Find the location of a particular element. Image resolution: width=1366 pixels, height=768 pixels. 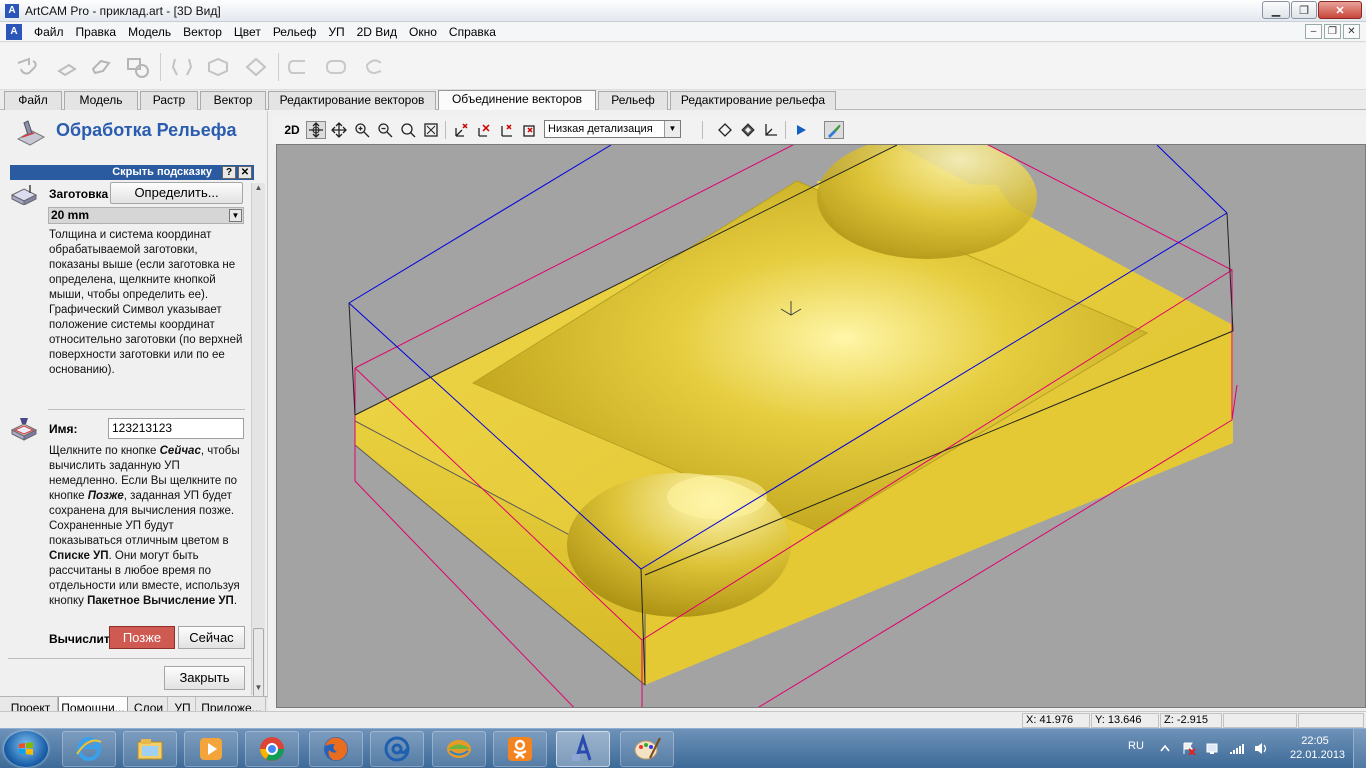

network-icon is located at coordinates (1213, 748).